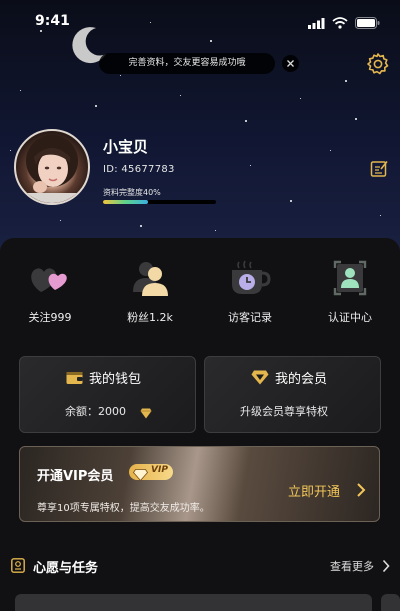 The image size is (400, 611). I want to click on tip-close-button, so click(290, 63).